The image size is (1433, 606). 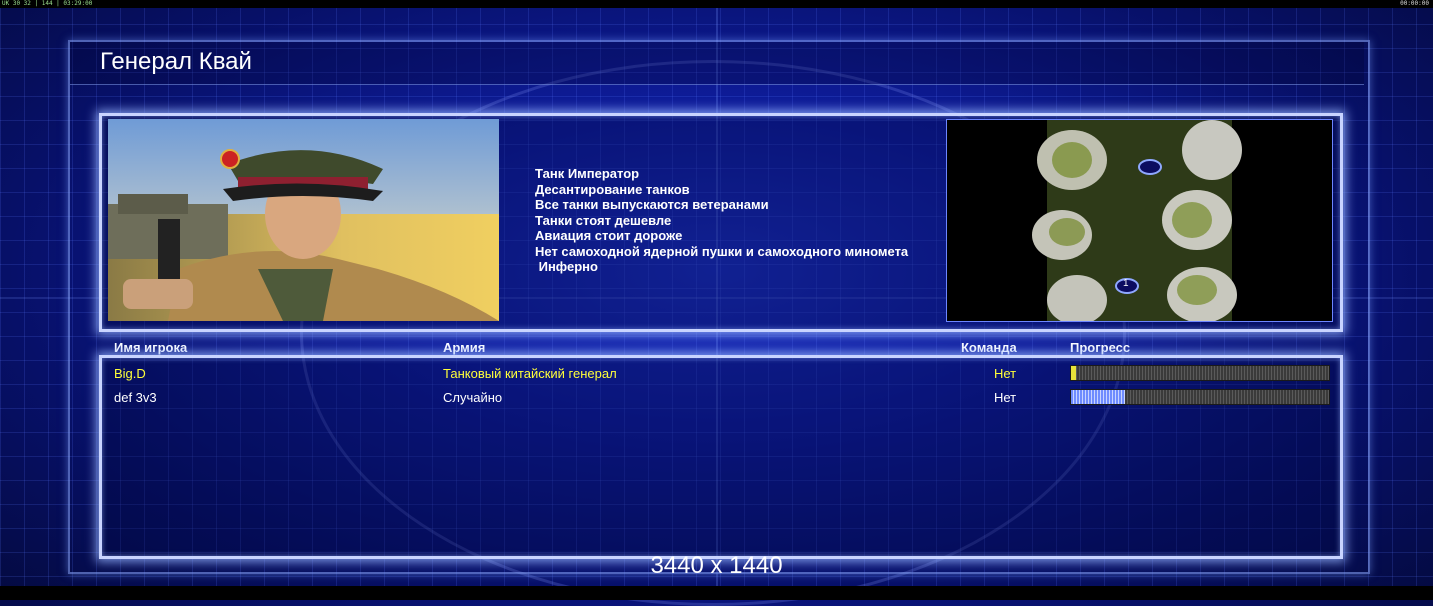 I want to click on header-team: Команда, so click(x=989, y=347).